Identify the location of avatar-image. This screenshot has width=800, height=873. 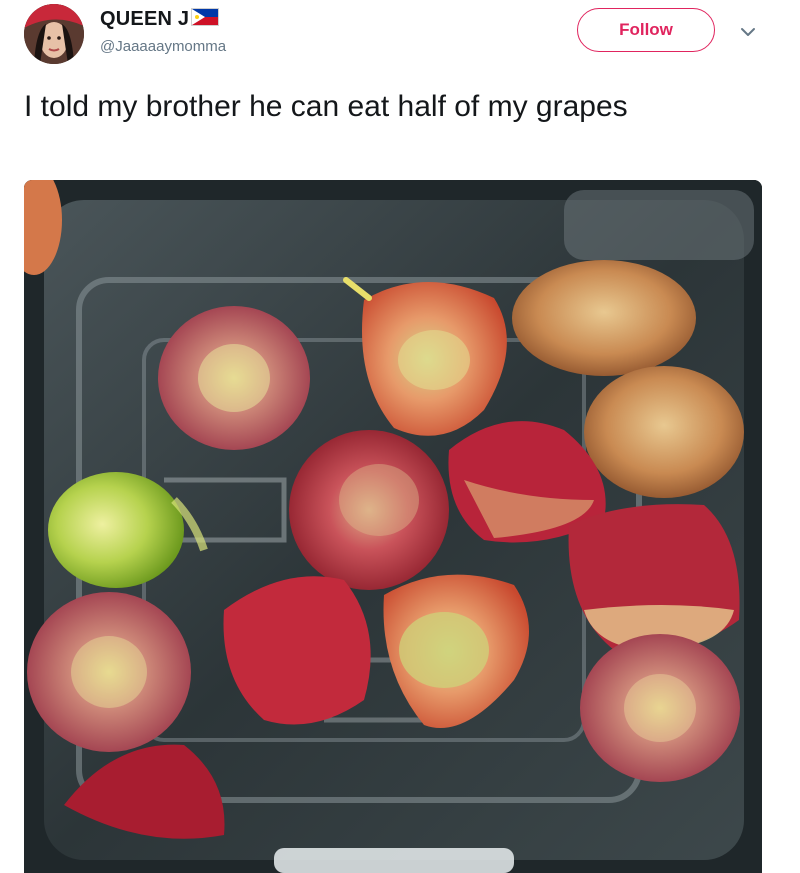
(54, 34).